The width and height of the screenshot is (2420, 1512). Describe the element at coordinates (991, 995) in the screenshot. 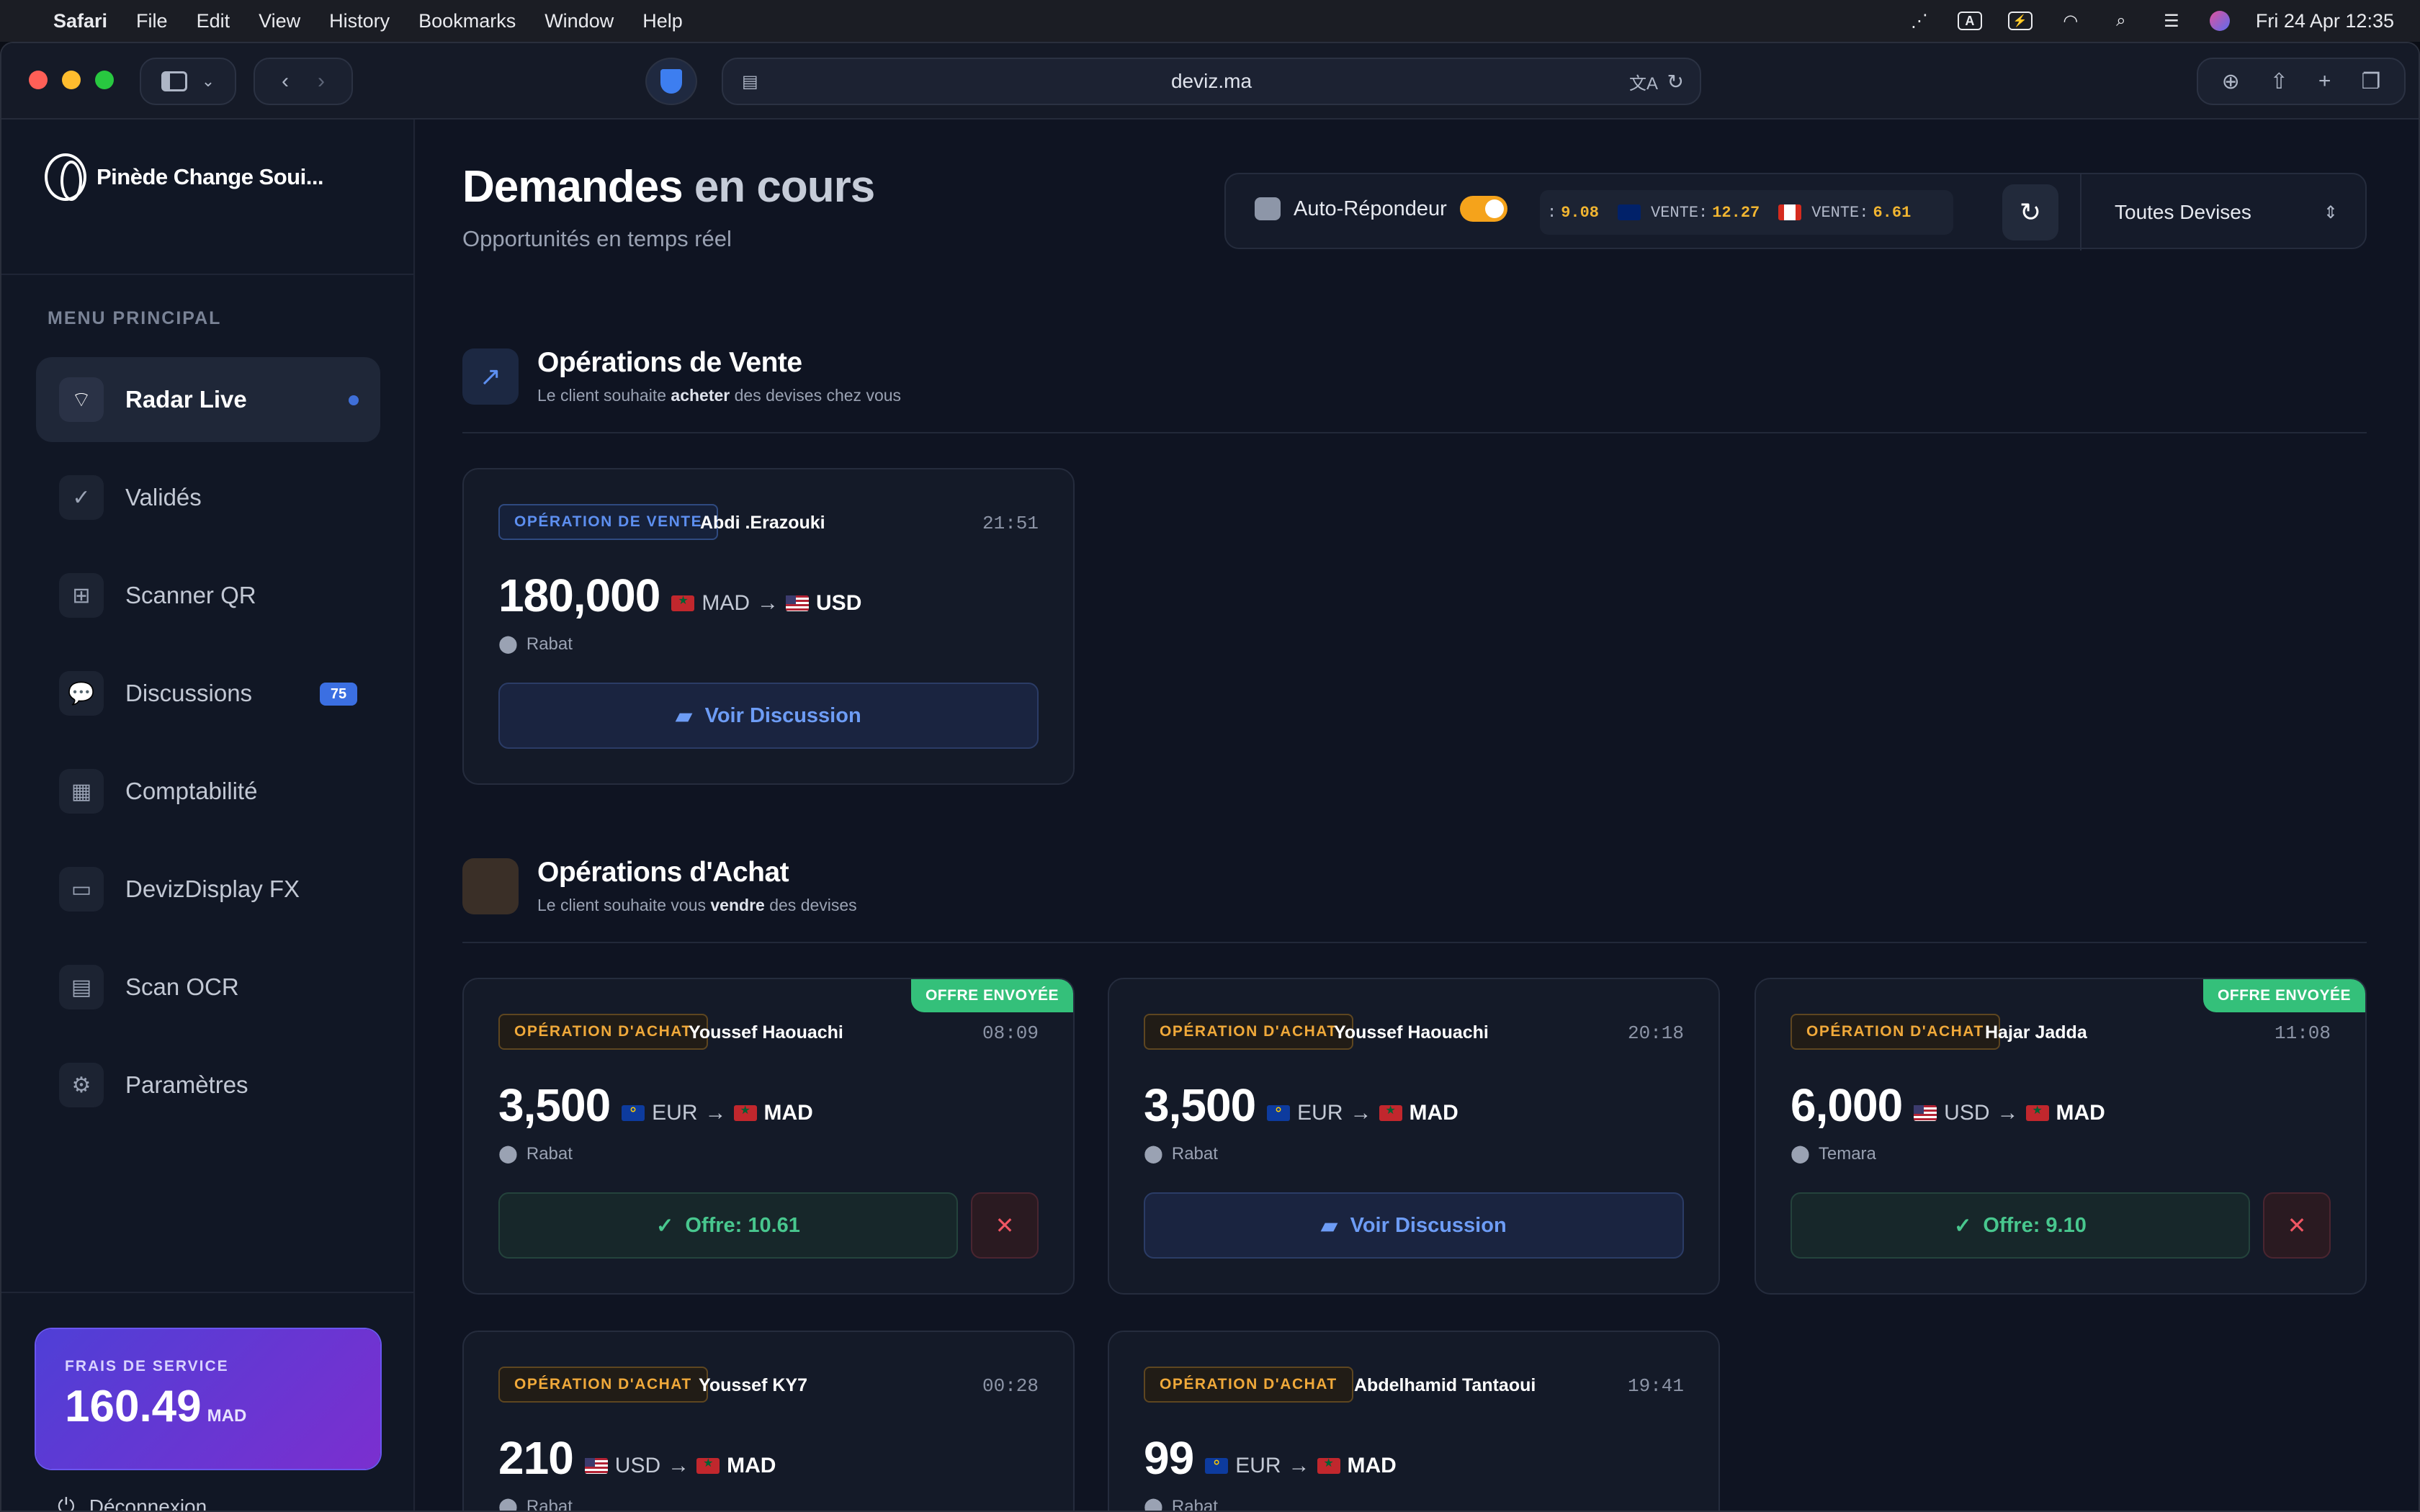

I see `offer-sent-badge: OFFRE ENVOYÉE` at that location.